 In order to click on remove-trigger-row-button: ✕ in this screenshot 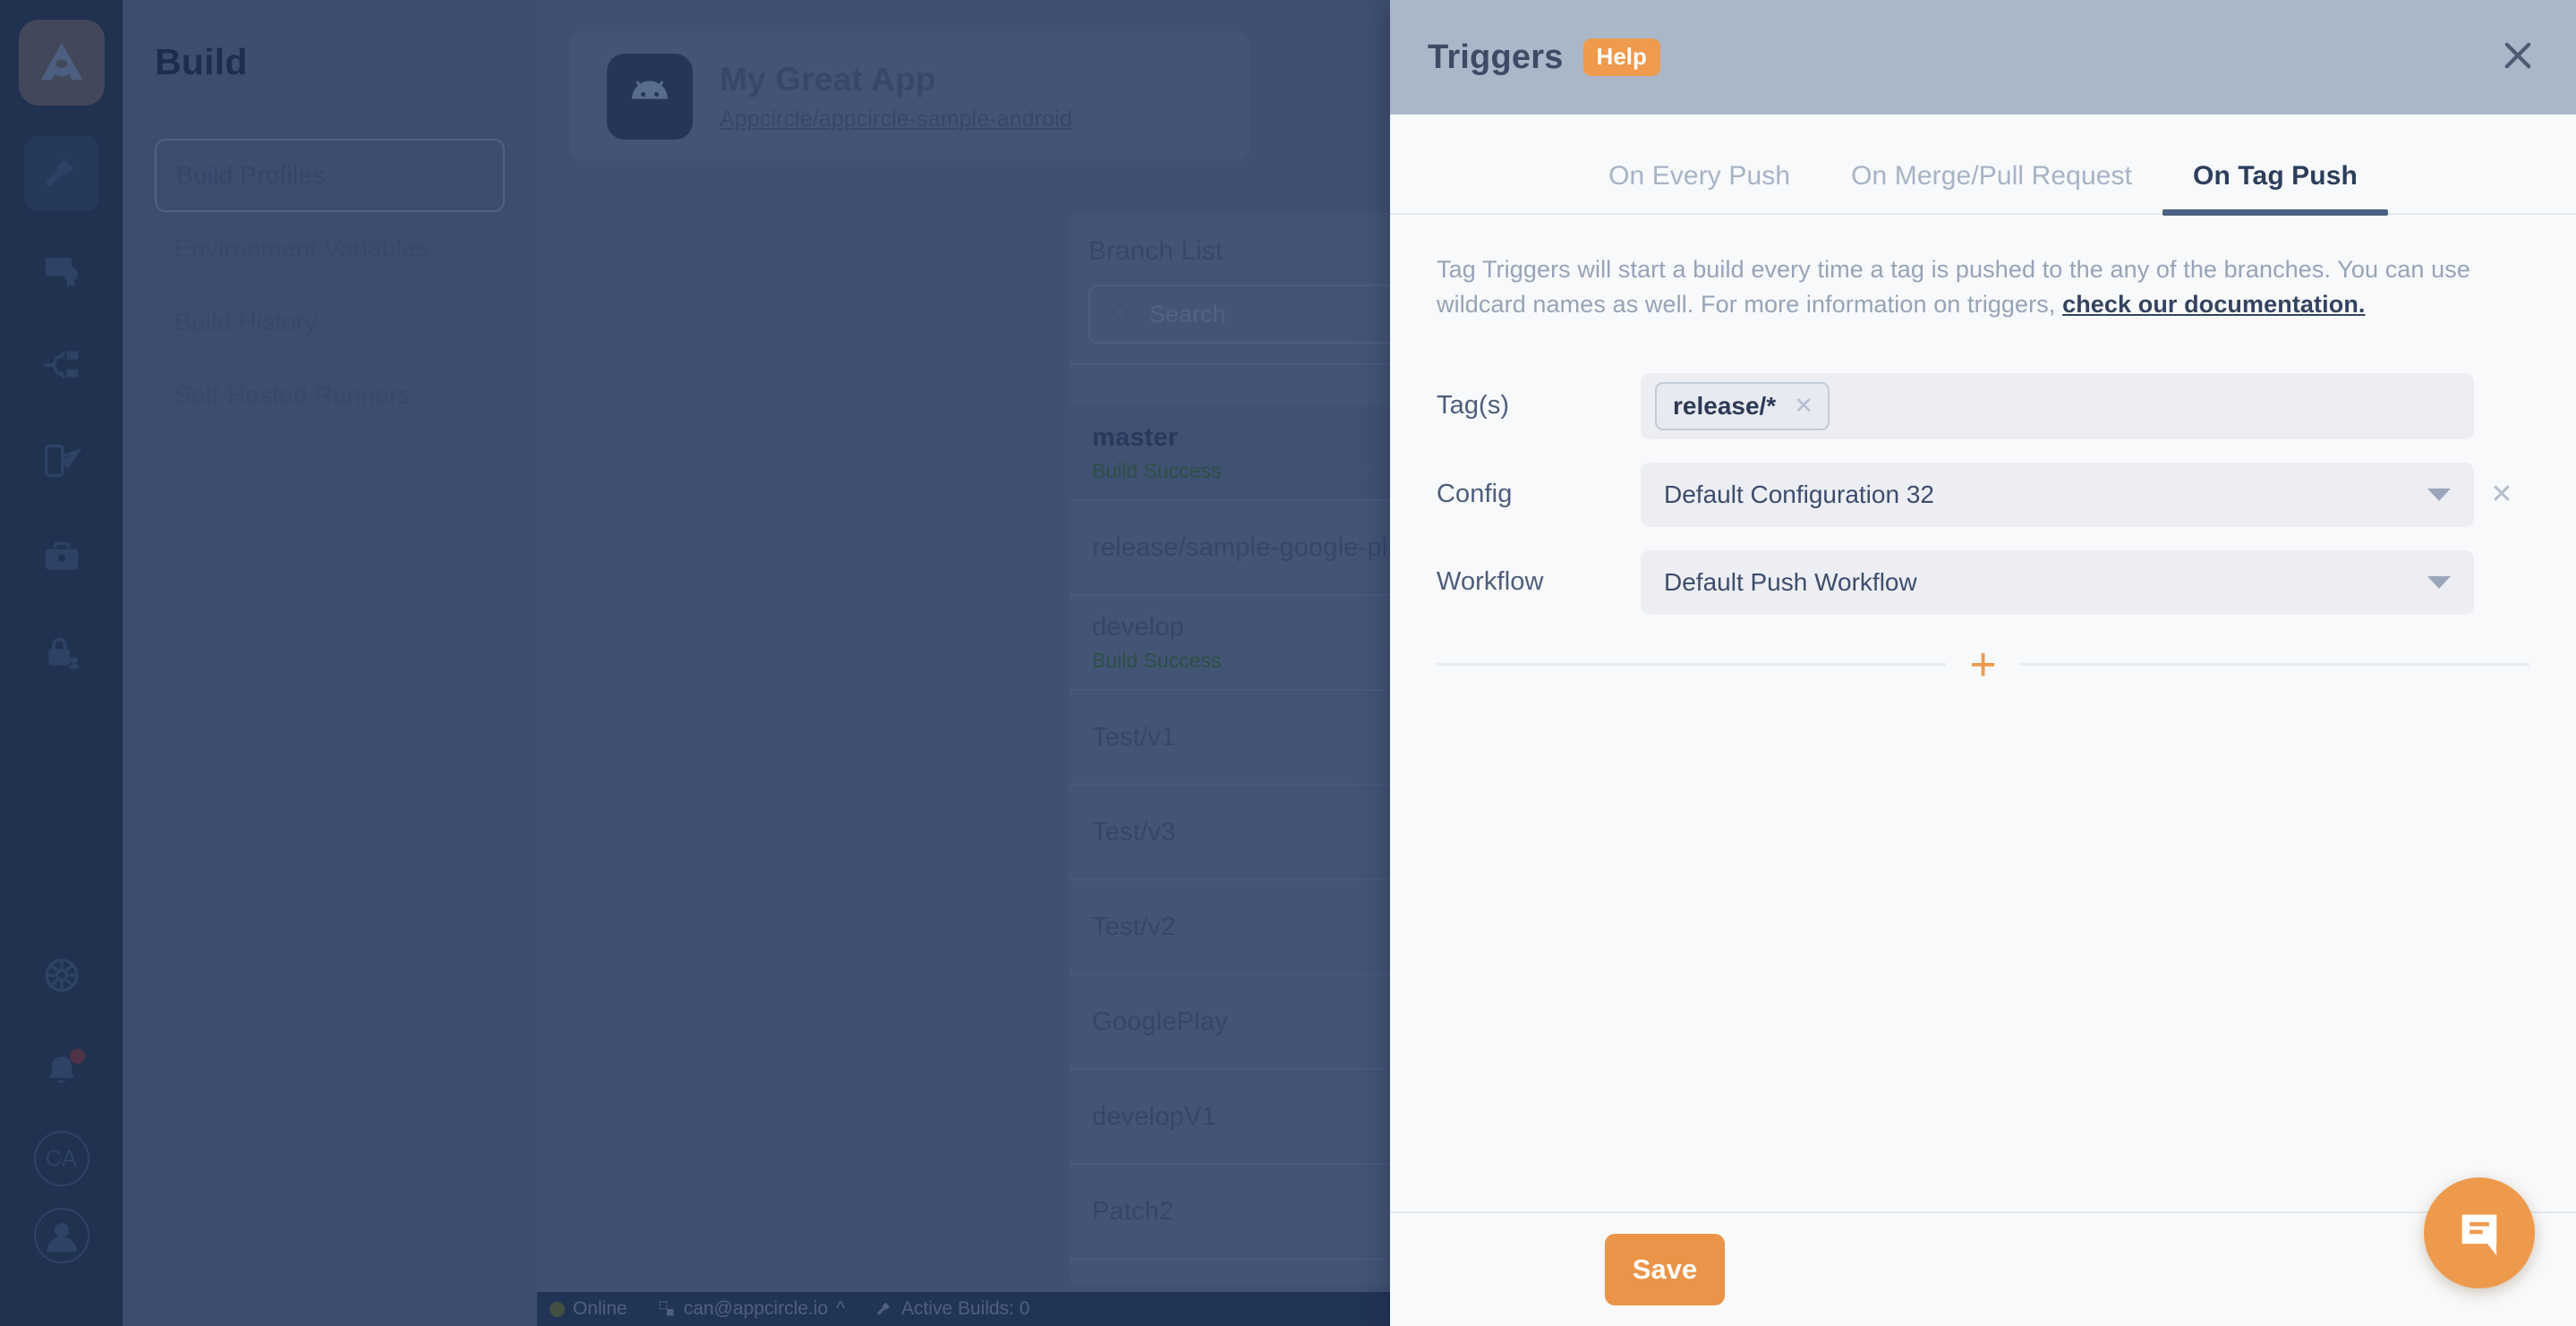, I will do `click(2501, 495)`.